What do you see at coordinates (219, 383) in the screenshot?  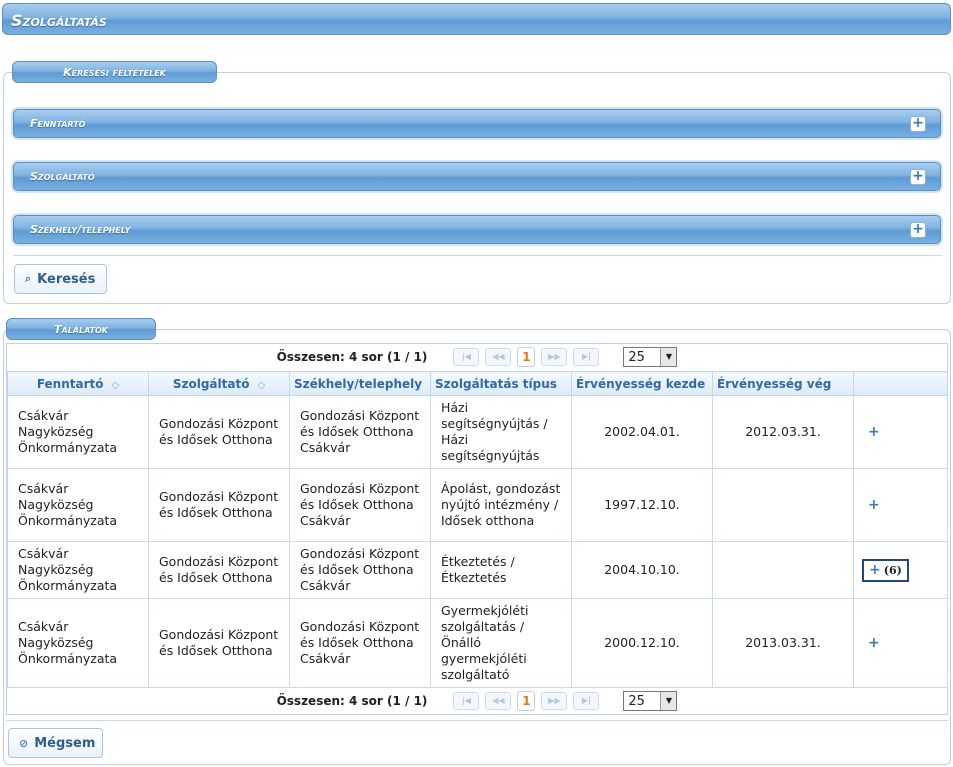 I see `column-header-szolgaltato: Szolgáltató ◇` at bounding box center [219, 383].